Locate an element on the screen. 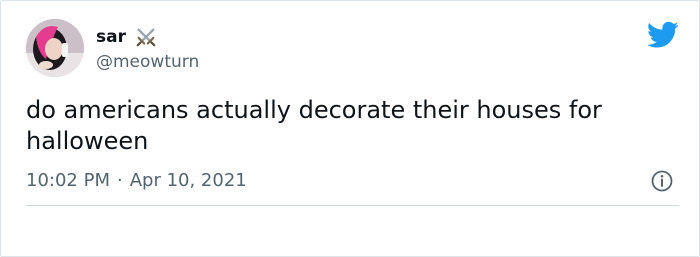 The height and width of the screenshot is (257, 700). divider is located at coordinates (352, 205).